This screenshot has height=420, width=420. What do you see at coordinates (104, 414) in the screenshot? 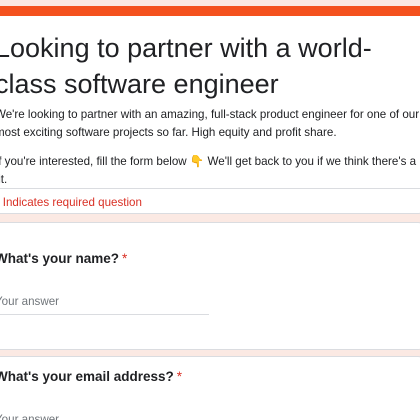
I see `email-answer-input` at bounding box center [104, 414].